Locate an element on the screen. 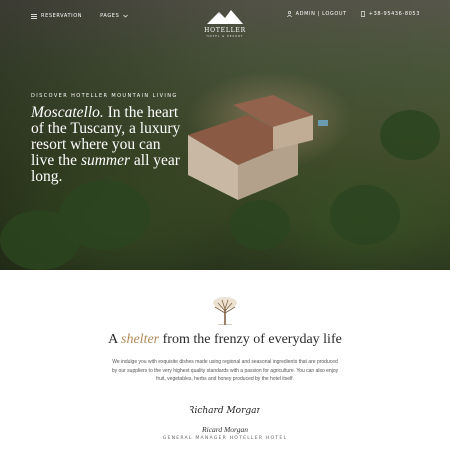  phone-number: +38-95436-8053 is located at coordinates (394, 14).